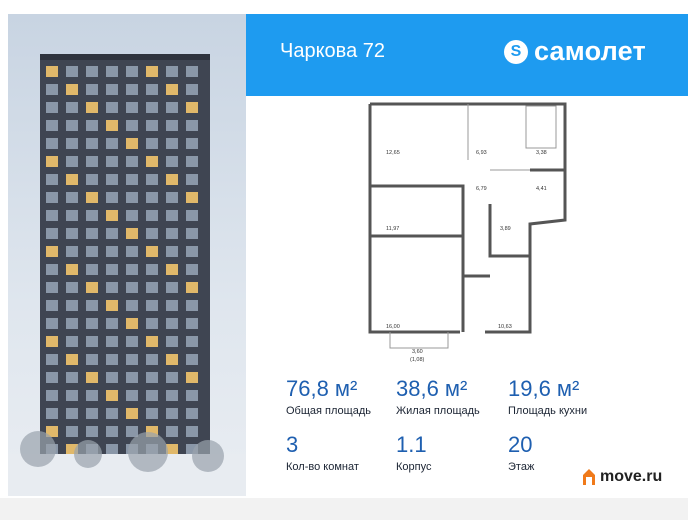  What do you see at coordinates (292, 444) in the screenshot?
I see `stat-value: 3` at bounding box center [292, 444].